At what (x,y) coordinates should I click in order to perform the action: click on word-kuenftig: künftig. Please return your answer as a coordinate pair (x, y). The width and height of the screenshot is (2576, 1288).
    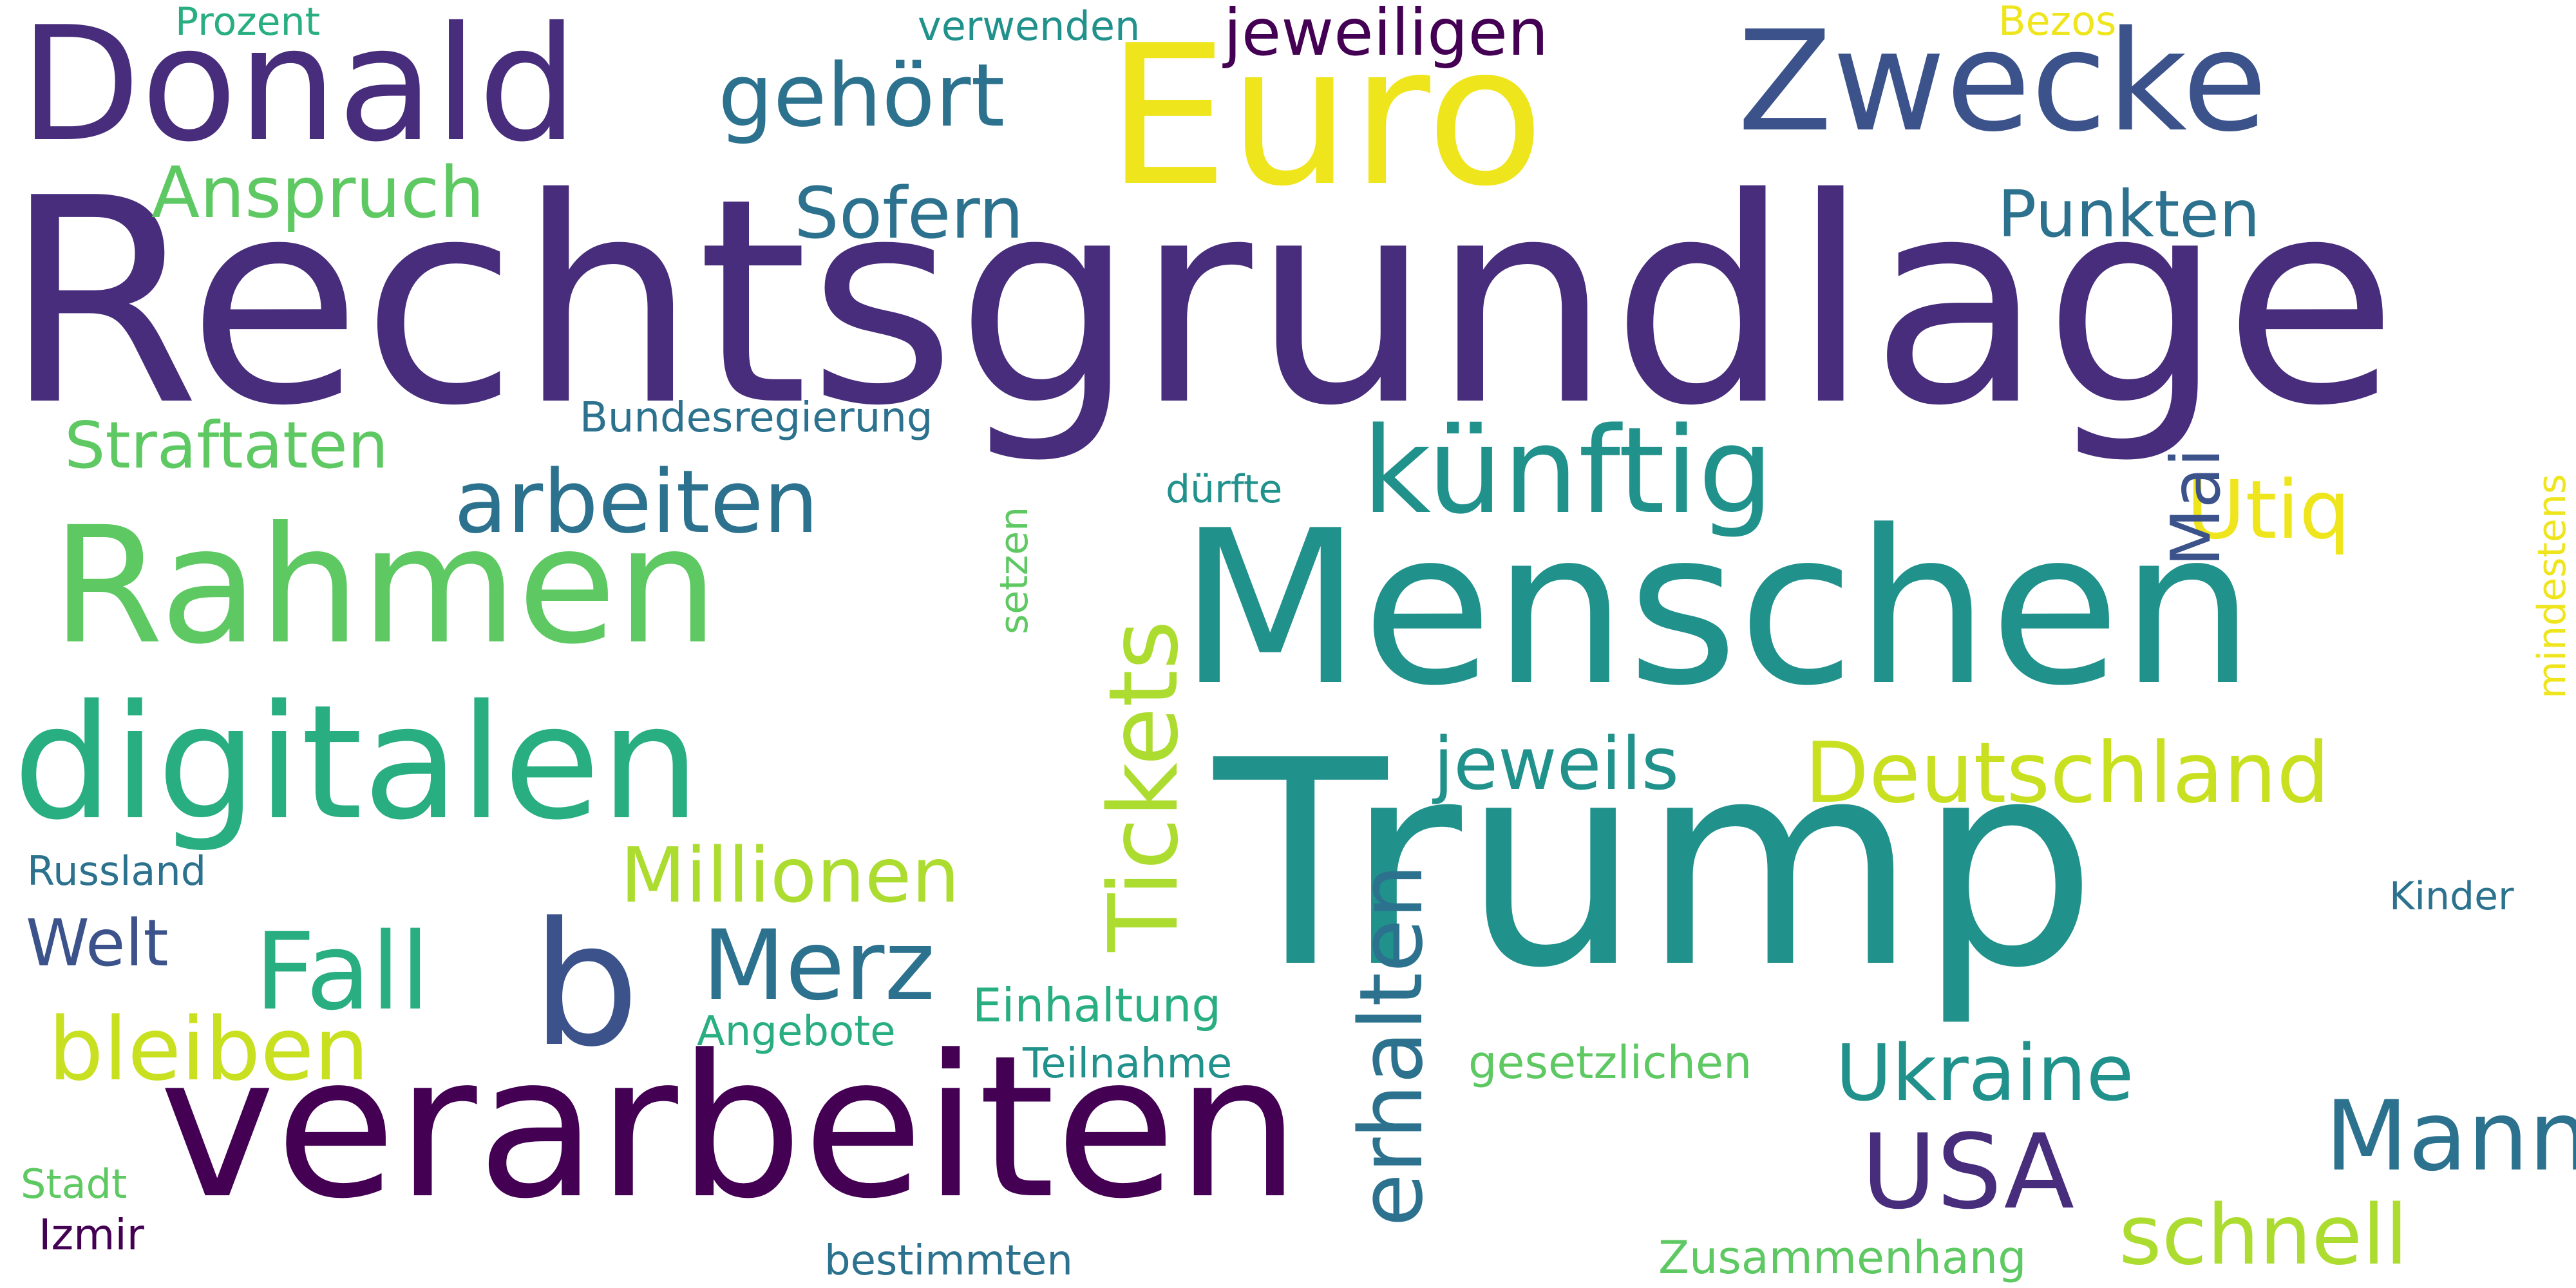
    Looking at the image, I should click on (1568, 470).